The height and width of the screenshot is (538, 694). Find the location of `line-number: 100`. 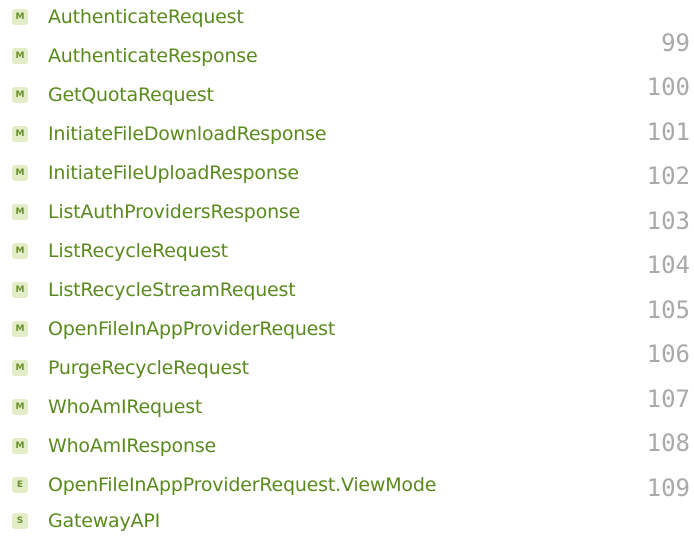

line-number: 100 is located at coordinates (668, 87).